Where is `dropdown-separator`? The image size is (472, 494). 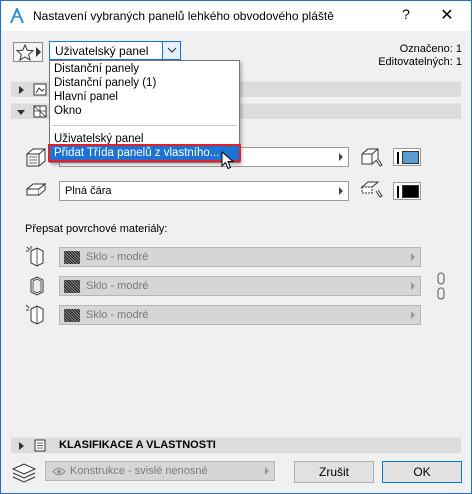 dropdown-separator is located at coordinates (144, 125).